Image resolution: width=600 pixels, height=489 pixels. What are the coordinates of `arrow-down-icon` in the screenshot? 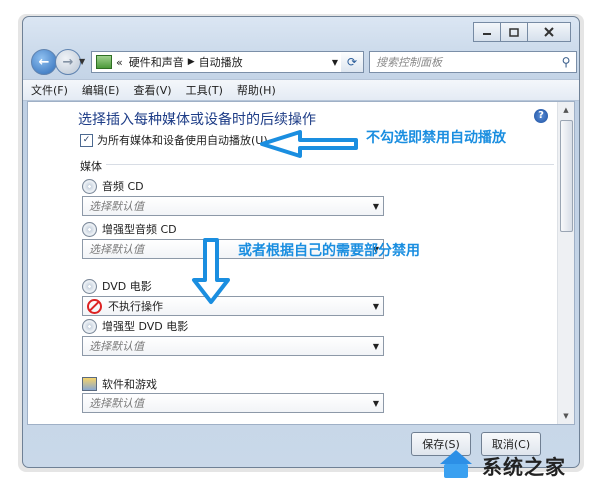 It's located at (211, 271).